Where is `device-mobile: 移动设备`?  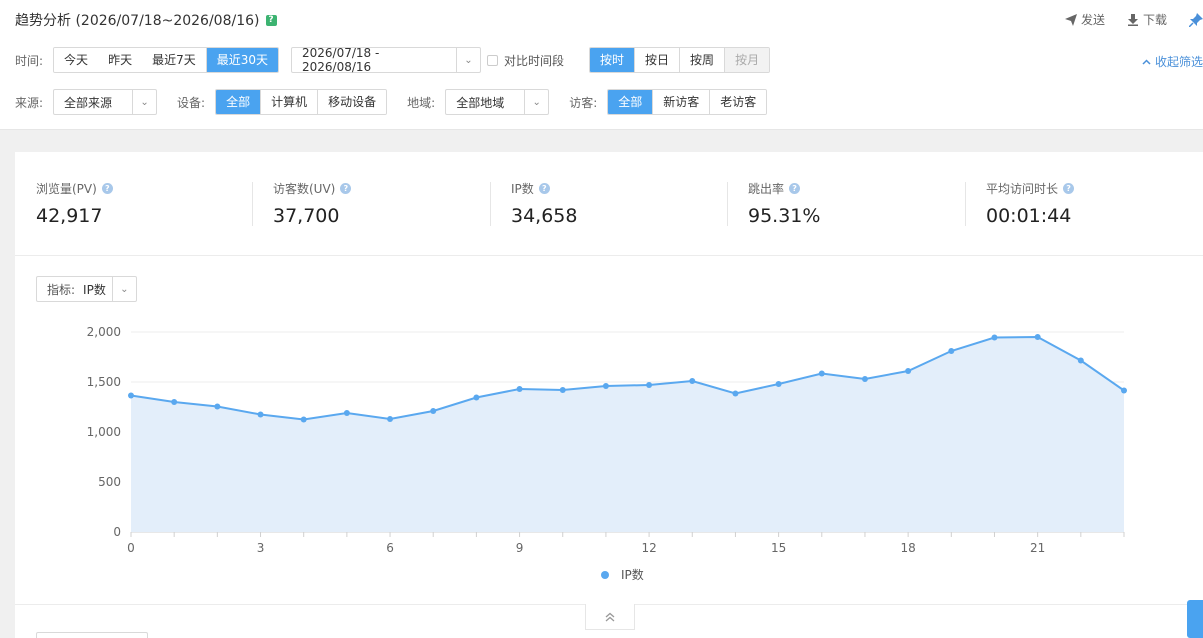
device-mobile: 移动设备 is located at coordinates (352, 102).